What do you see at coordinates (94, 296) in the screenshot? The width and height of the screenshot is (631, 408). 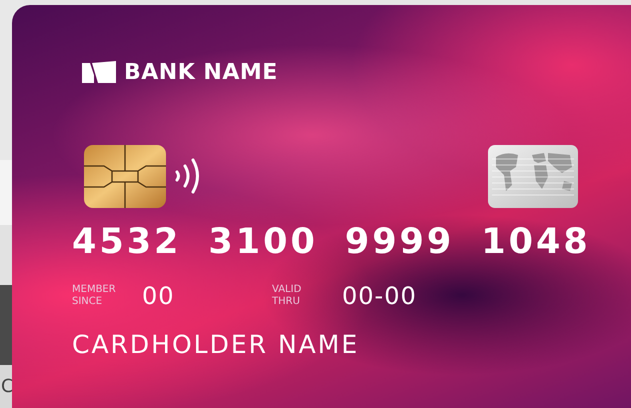 I see `member-since-label: MEMBER SINCE` at bounding box center [94, 296].